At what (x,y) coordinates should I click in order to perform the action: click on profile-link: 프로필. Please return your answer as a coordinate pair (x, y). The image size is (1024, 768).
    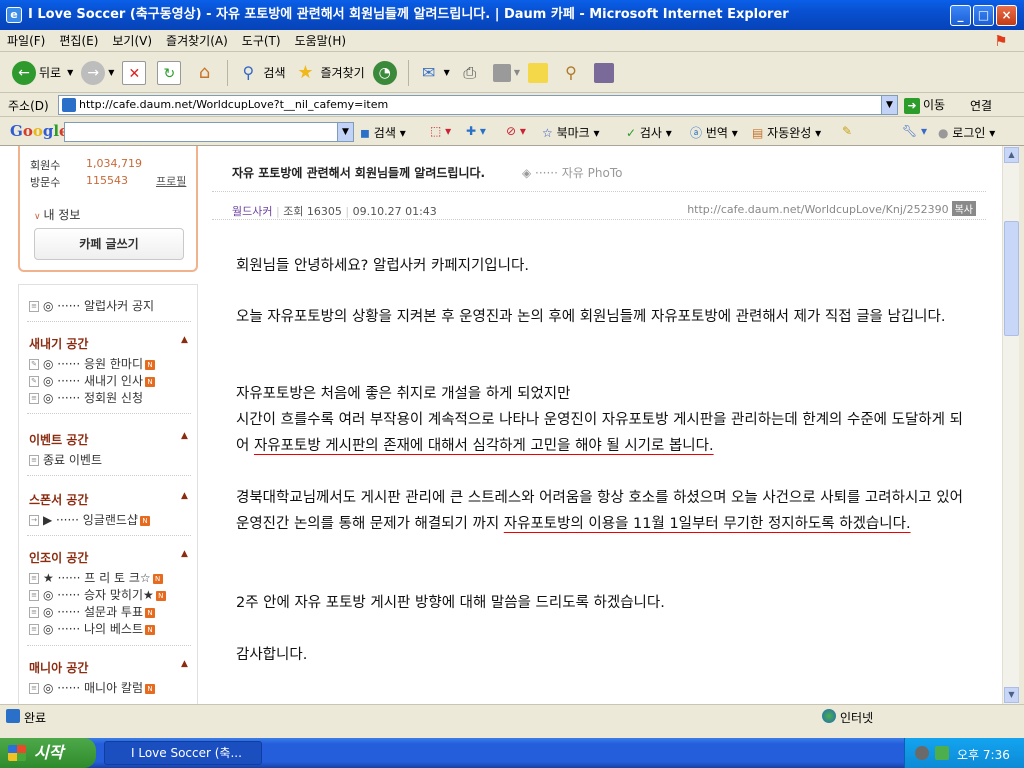
    Looking at the image, I should click on (171, 181).